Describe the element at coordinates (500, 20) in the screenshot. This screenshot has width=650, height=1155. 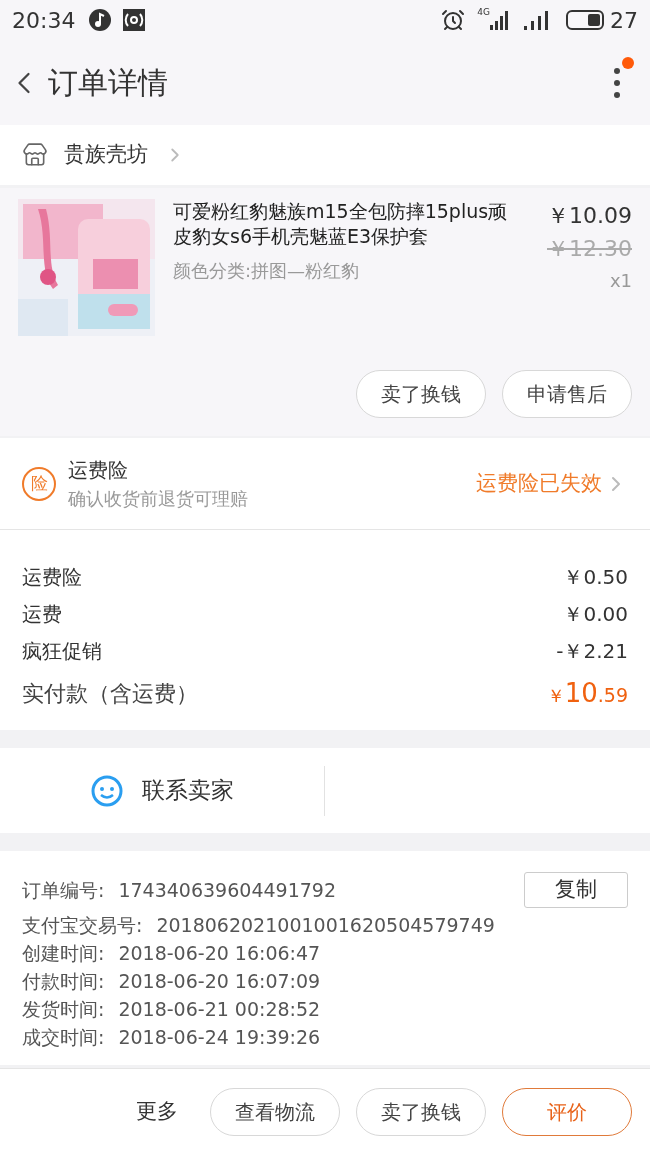
I see `signal-icon` at that location.